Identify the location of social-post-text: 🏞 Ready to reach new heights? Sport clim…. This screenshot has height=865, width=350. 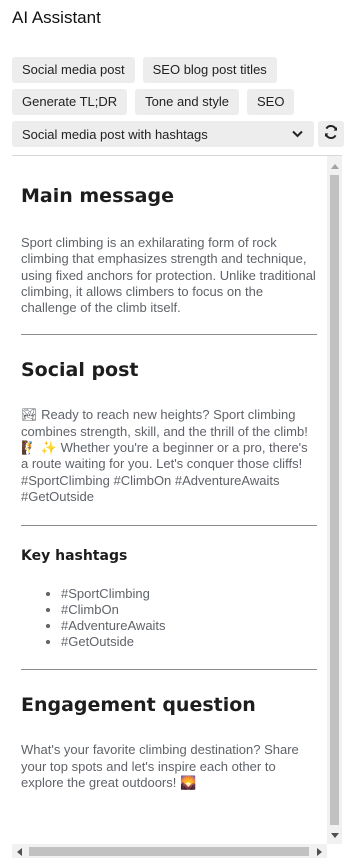
(164, 455).